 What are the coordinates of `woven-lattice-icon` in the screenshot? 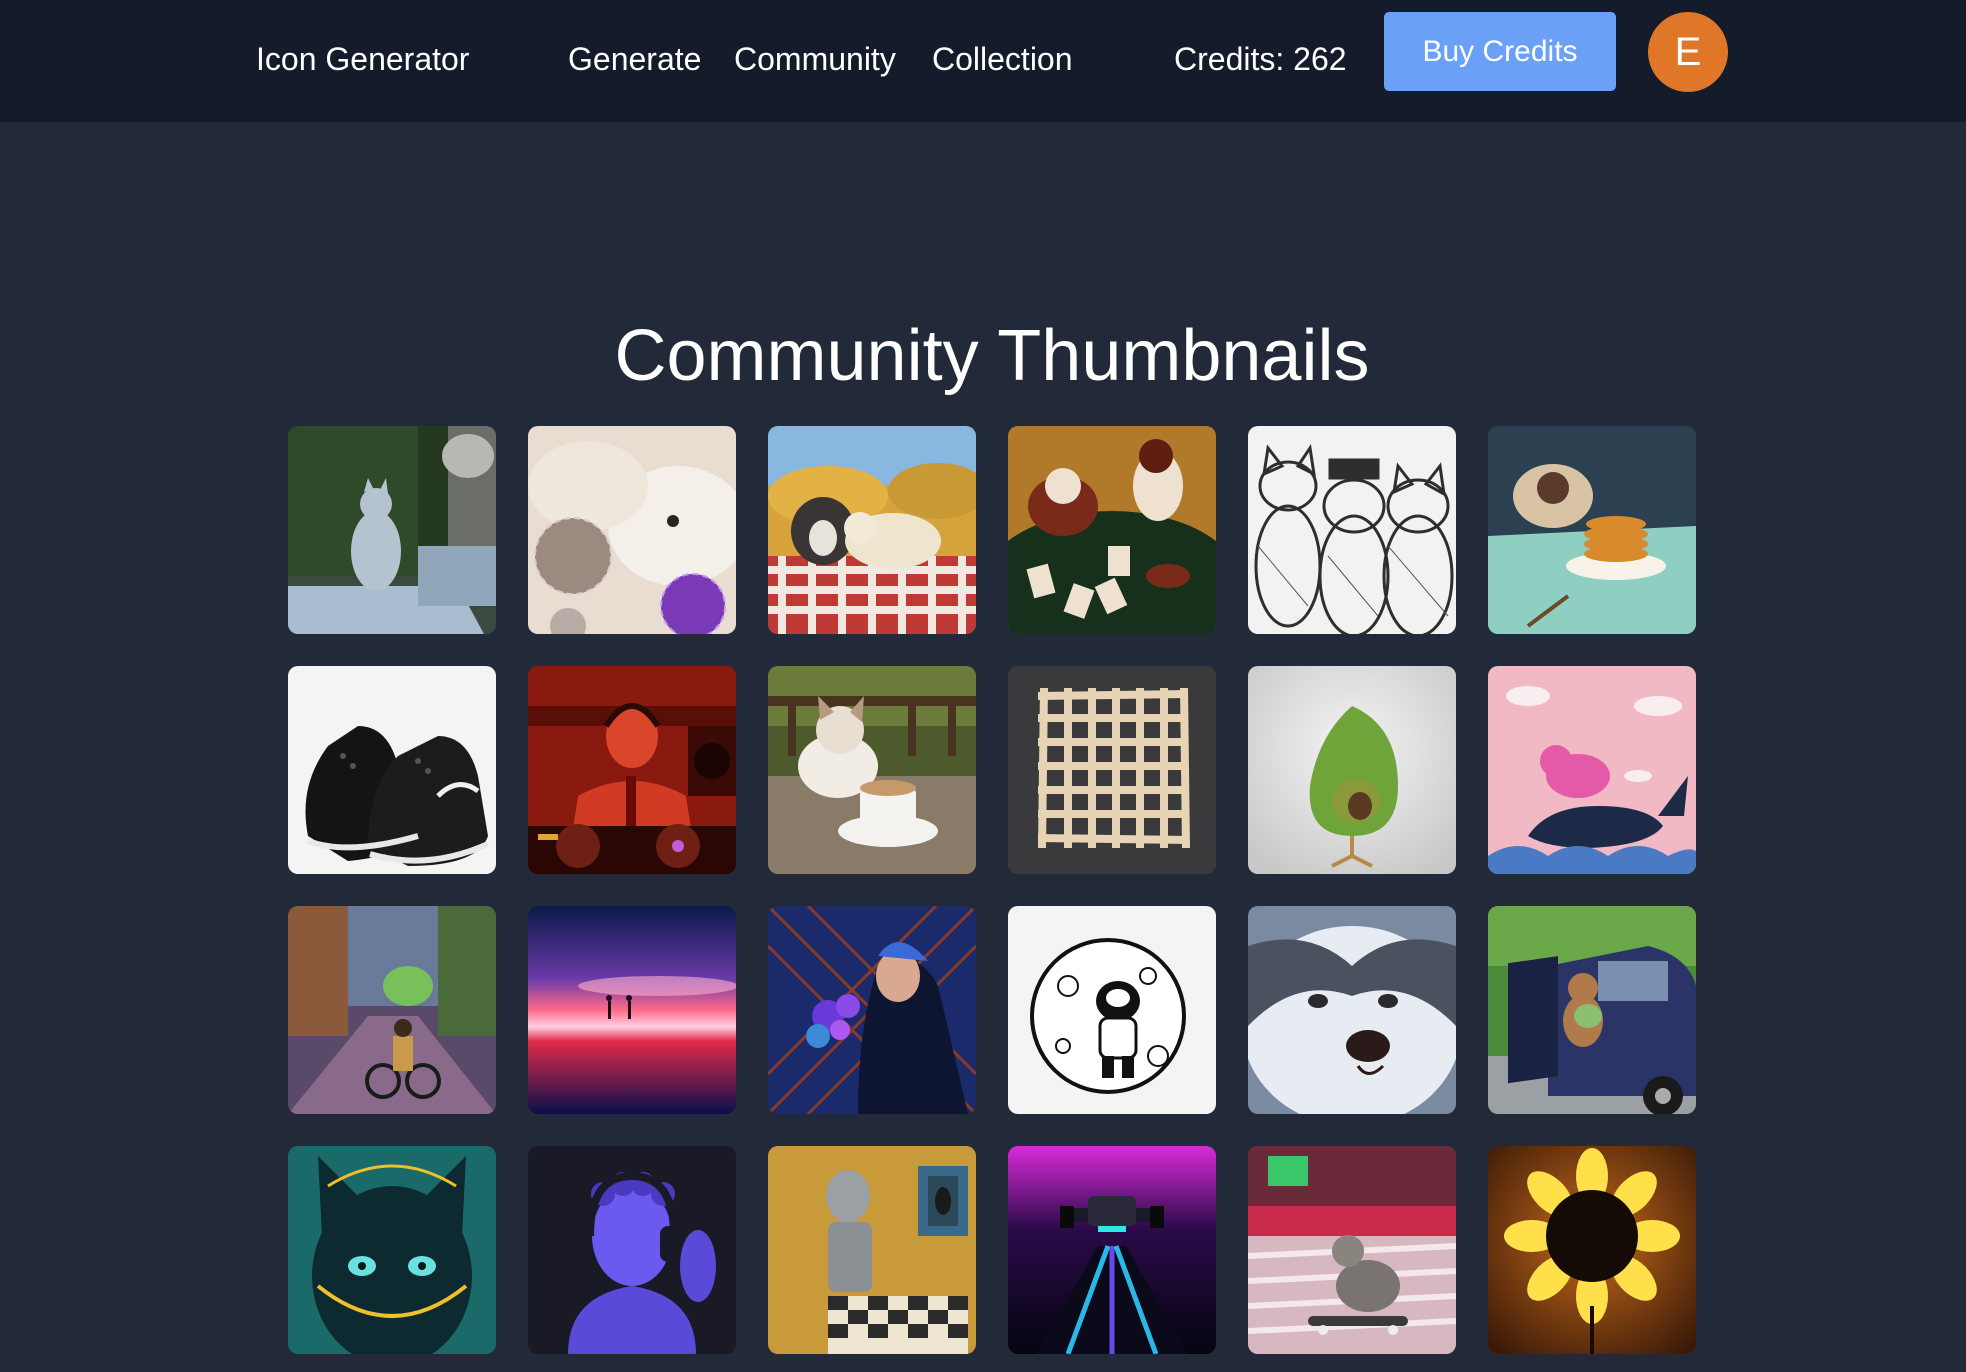 It's located at (1112, 770).